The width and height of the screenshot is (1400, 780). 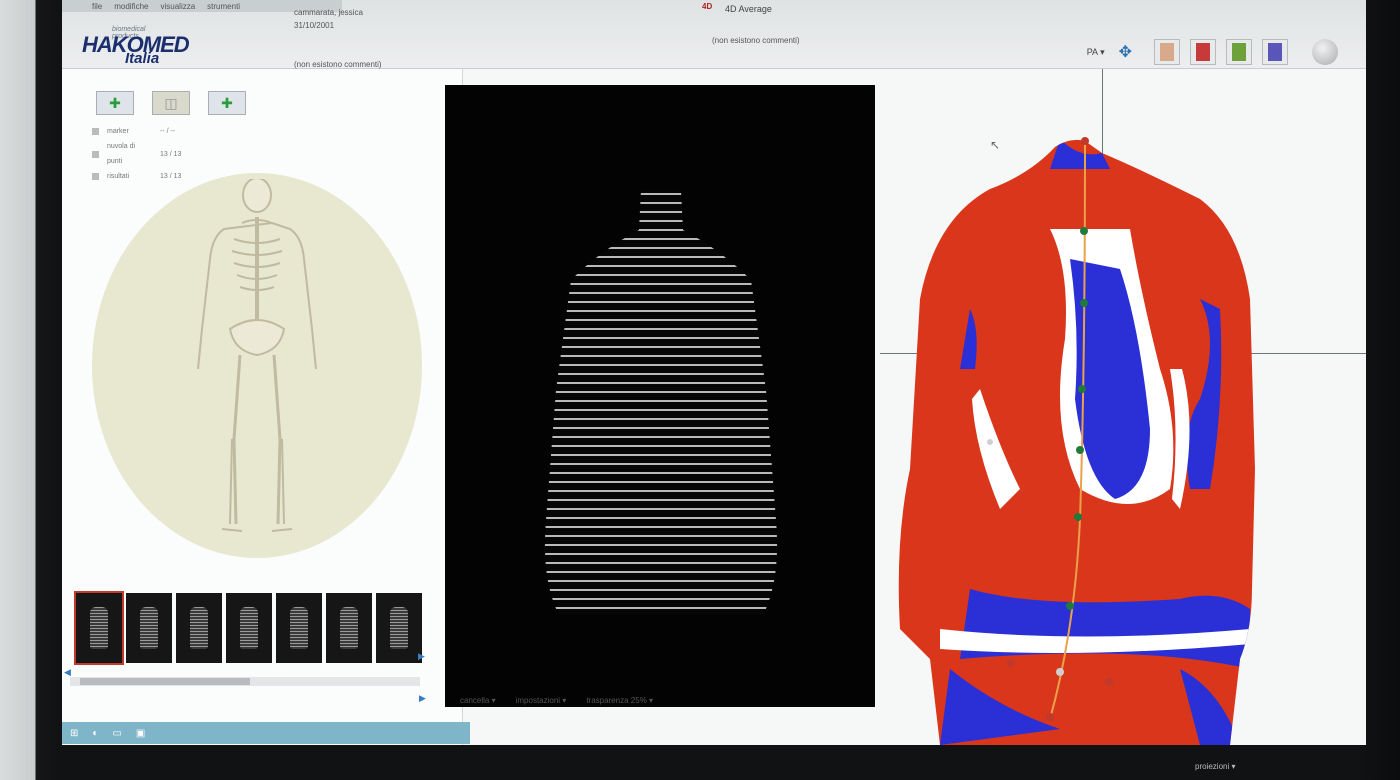 I want to click on torso-heatmap-icon, so click(x=1203, y=52).